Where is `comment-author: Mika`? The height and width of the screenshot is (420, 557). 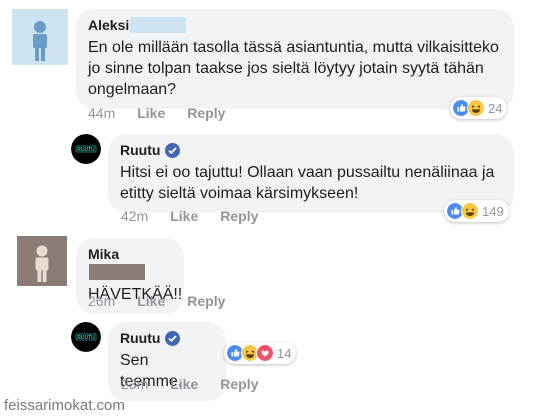 comment-author: Mika is located at coordinates (103, 254).